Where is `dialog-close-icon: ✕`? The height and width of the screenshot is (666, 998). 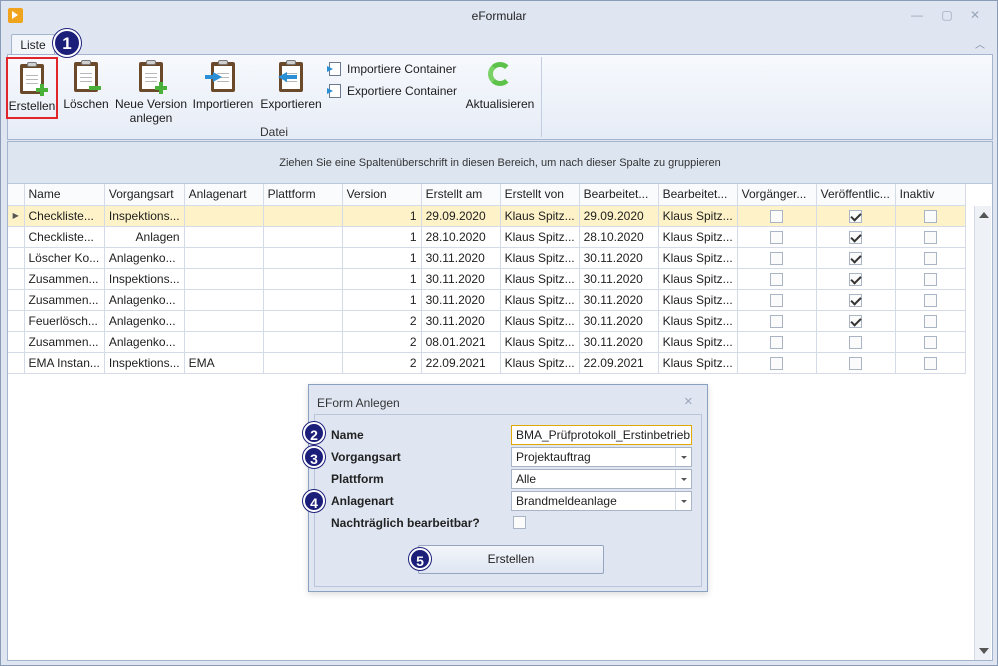
dialog-close-icon: ✕ is located at coordinates (688, 401).